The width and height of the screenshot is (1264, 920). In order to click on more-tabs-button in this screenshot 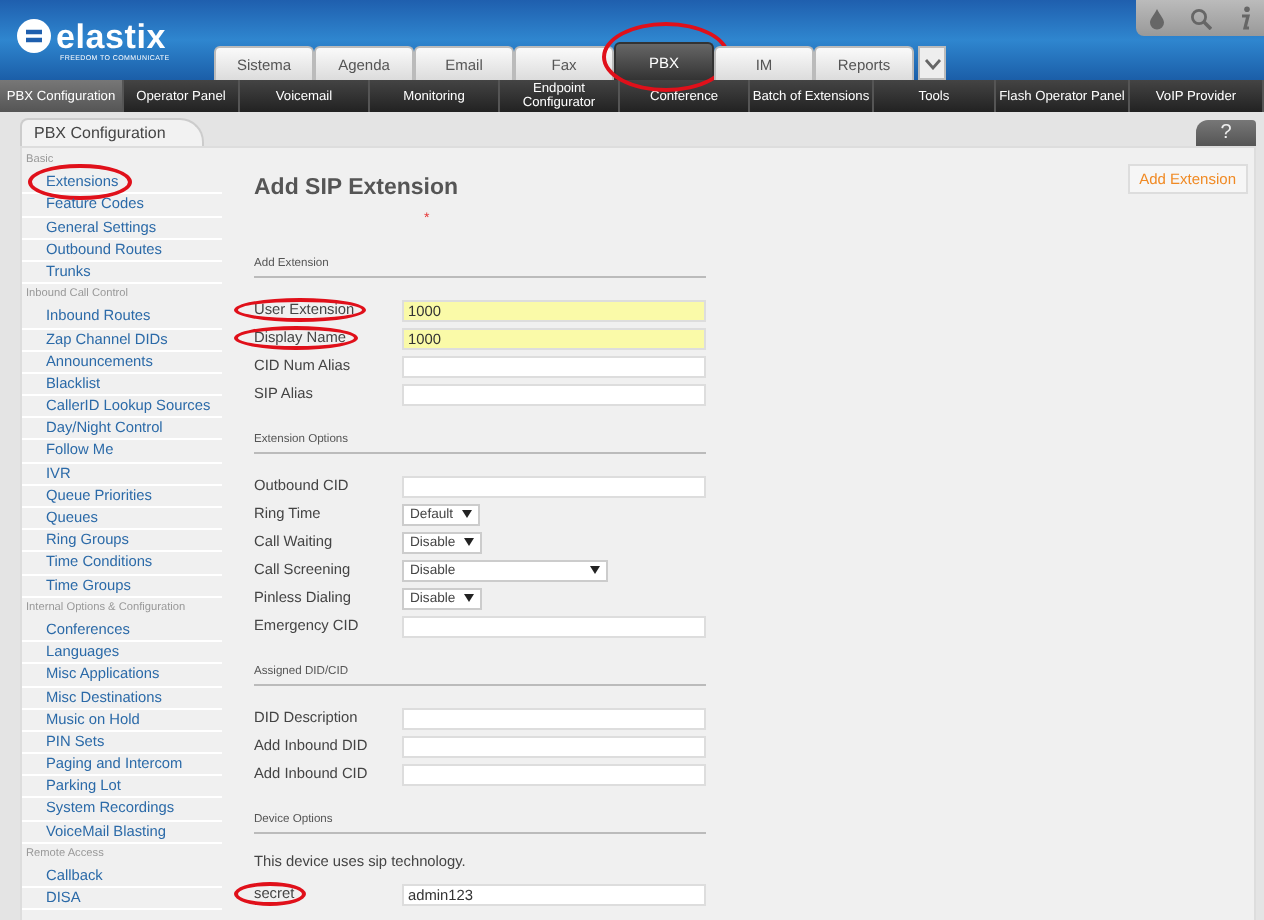, I will do `click(932, 63)`.